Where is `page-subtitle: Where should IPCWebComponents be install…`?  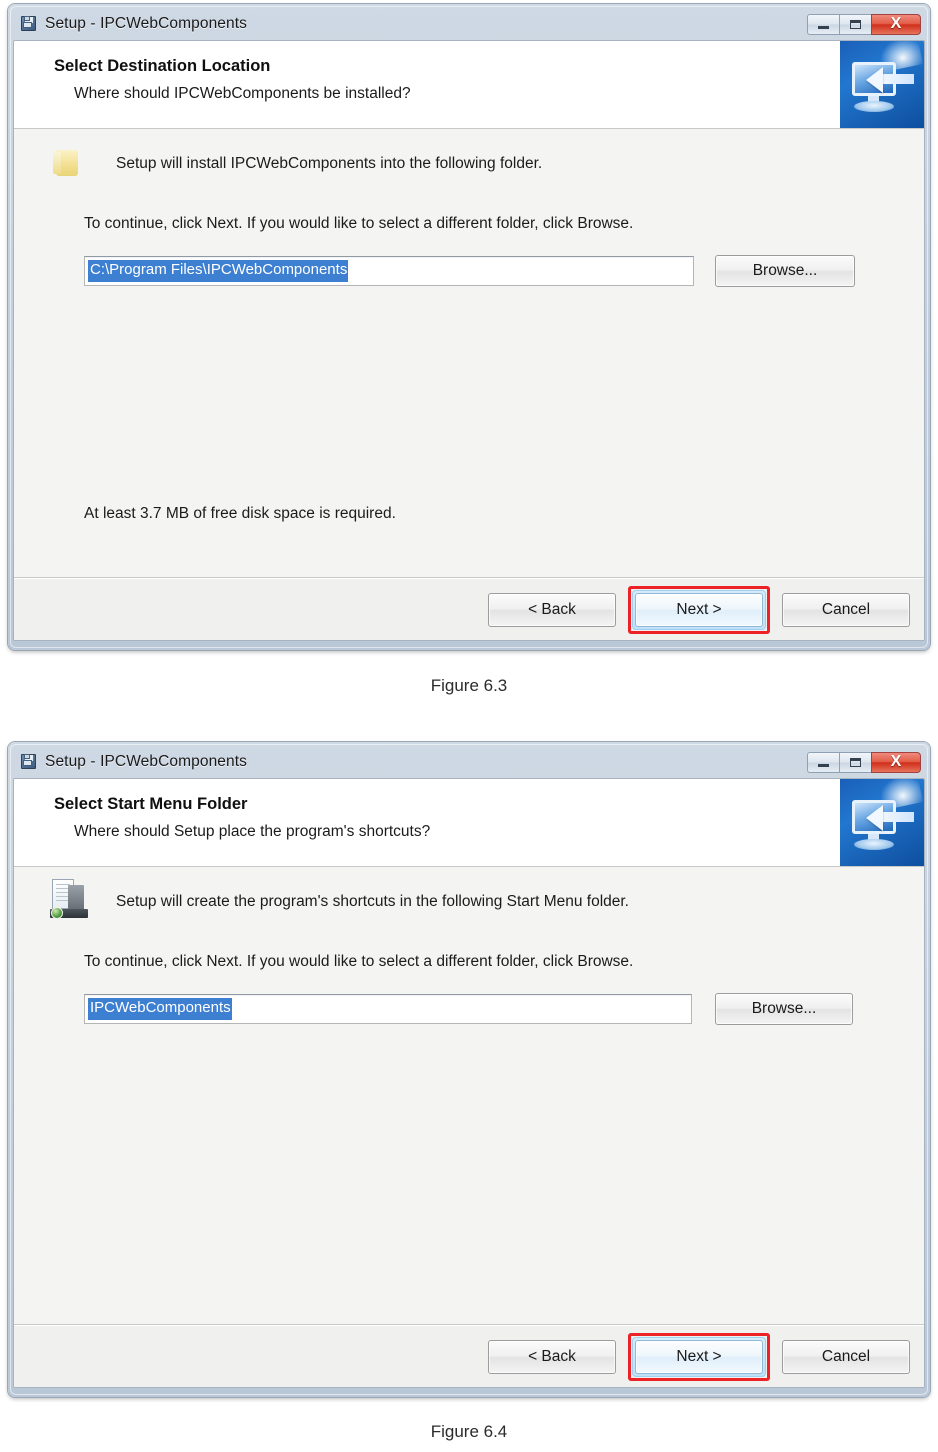
page-subtitle: Where should IPCWebComponents be install… is located at coordinates (242, 93).